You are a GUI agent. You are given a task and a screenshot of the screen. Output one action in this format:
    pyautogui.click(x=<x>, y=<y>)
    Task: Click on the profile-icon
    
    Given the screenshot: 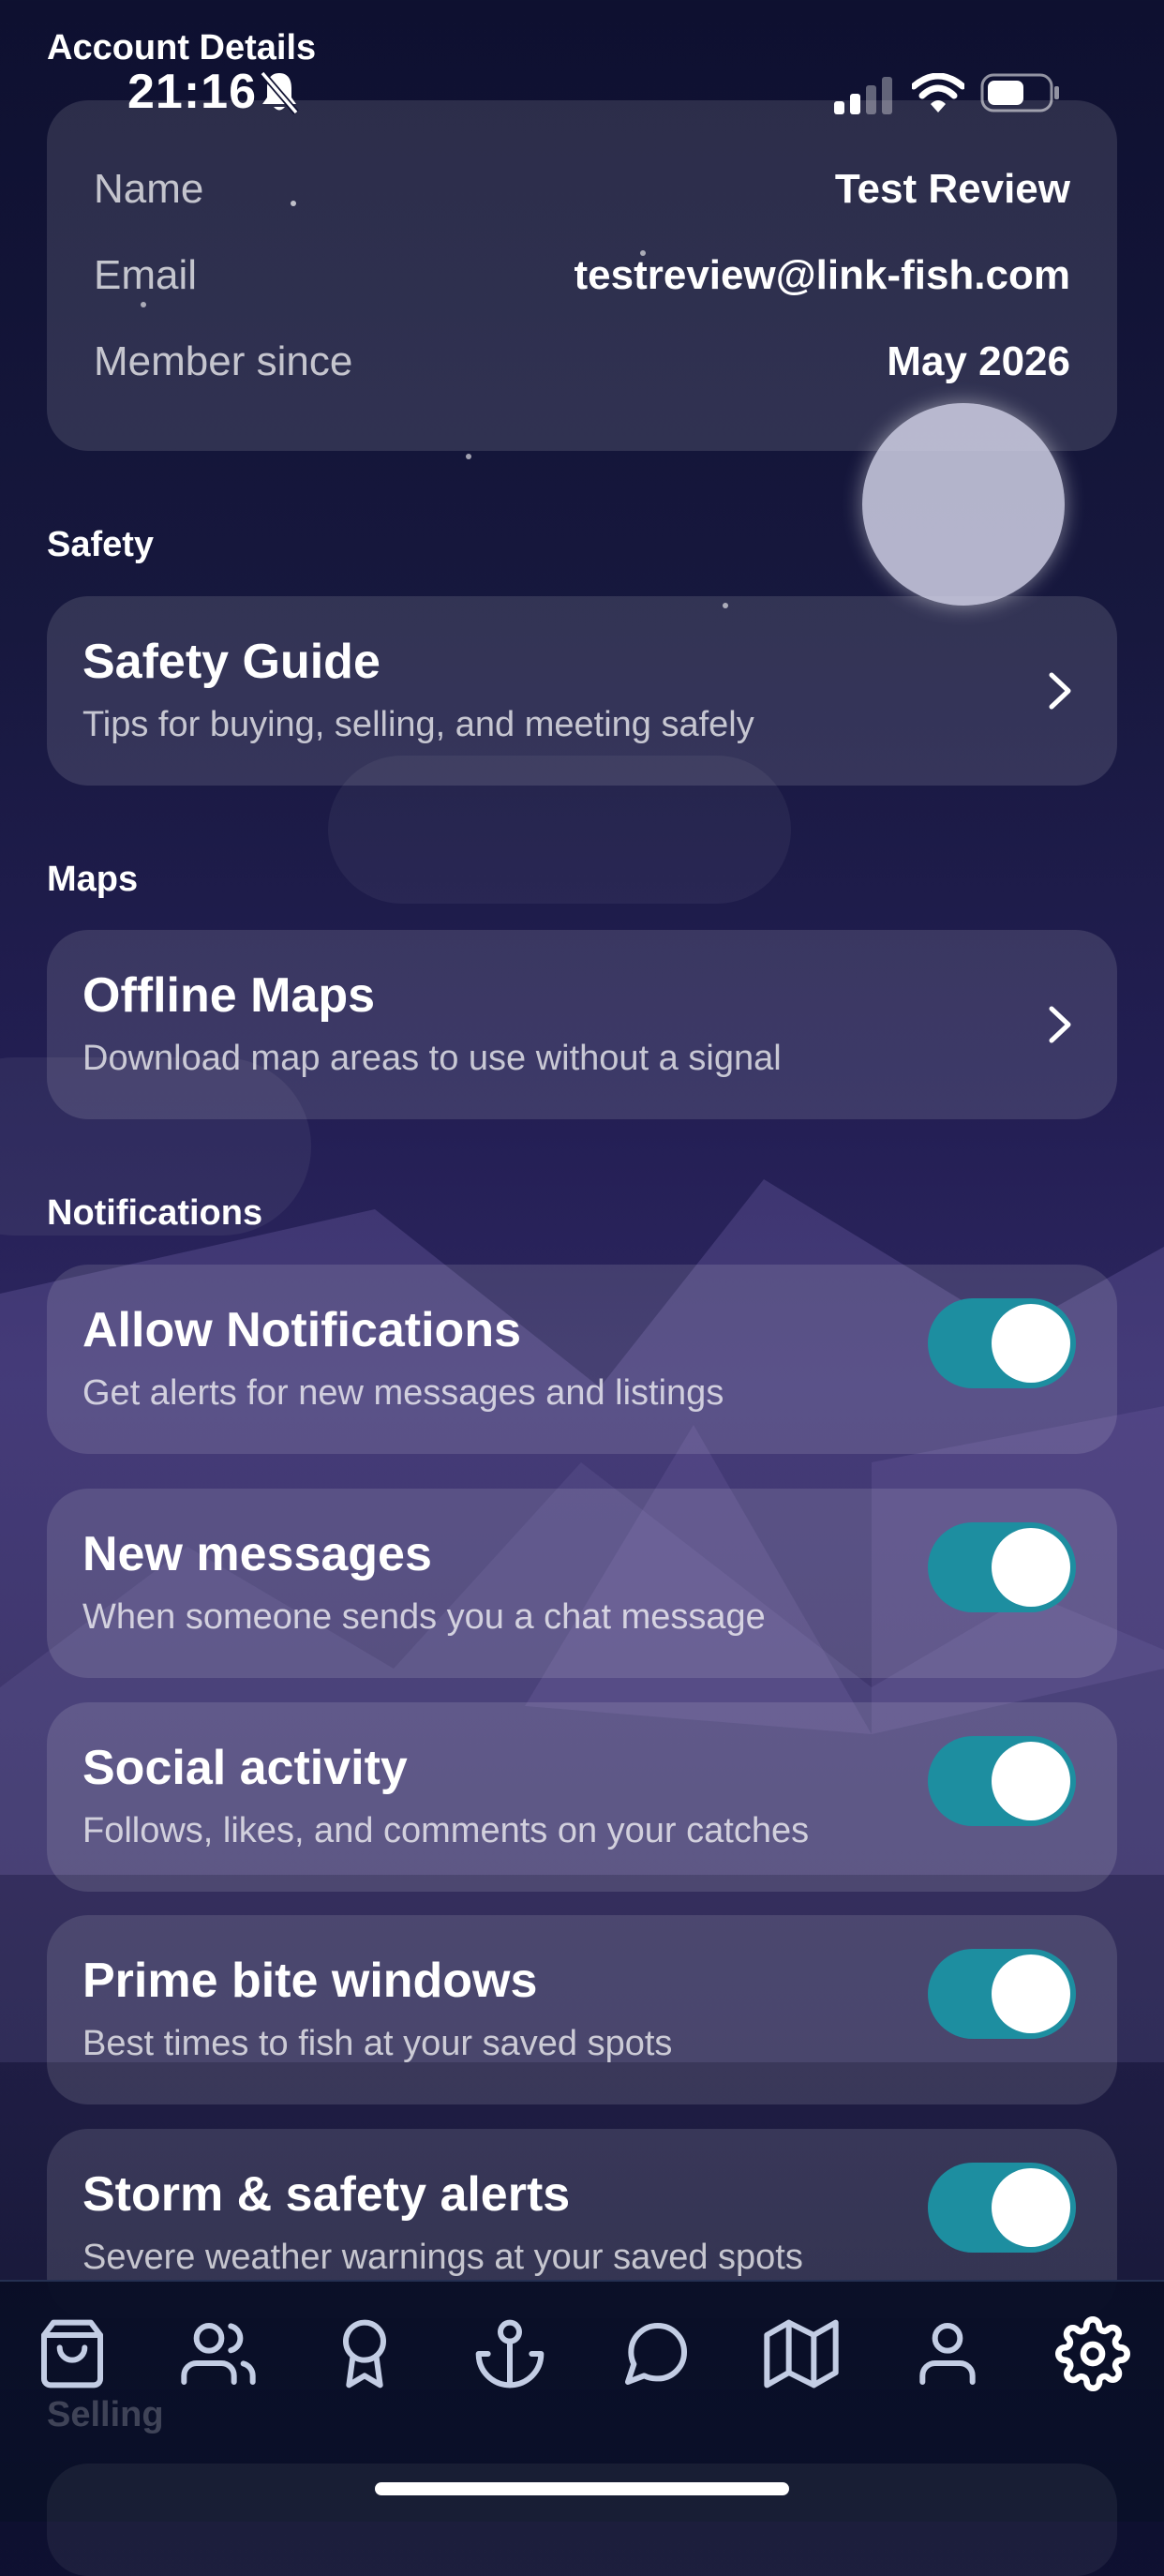 What is the action you would take?
    pyautogui.click(x=948, y=2354)
    